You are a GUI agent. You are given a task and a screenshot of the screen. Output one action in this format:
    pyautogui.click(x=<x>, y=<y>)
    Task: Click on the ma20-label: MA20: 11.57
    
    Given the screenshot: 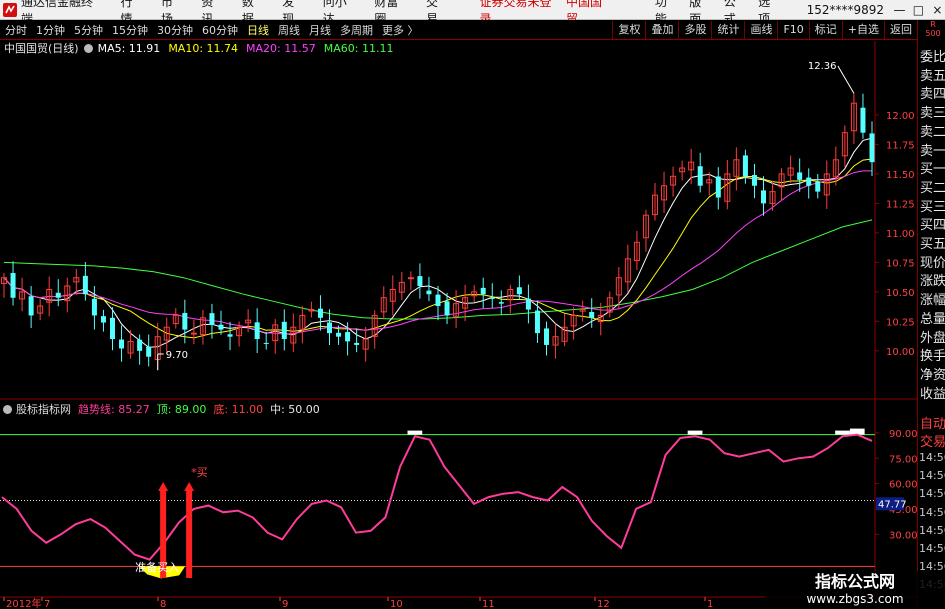 What is the action you would take?
    pyautogui.click(x=281, y=48)
    